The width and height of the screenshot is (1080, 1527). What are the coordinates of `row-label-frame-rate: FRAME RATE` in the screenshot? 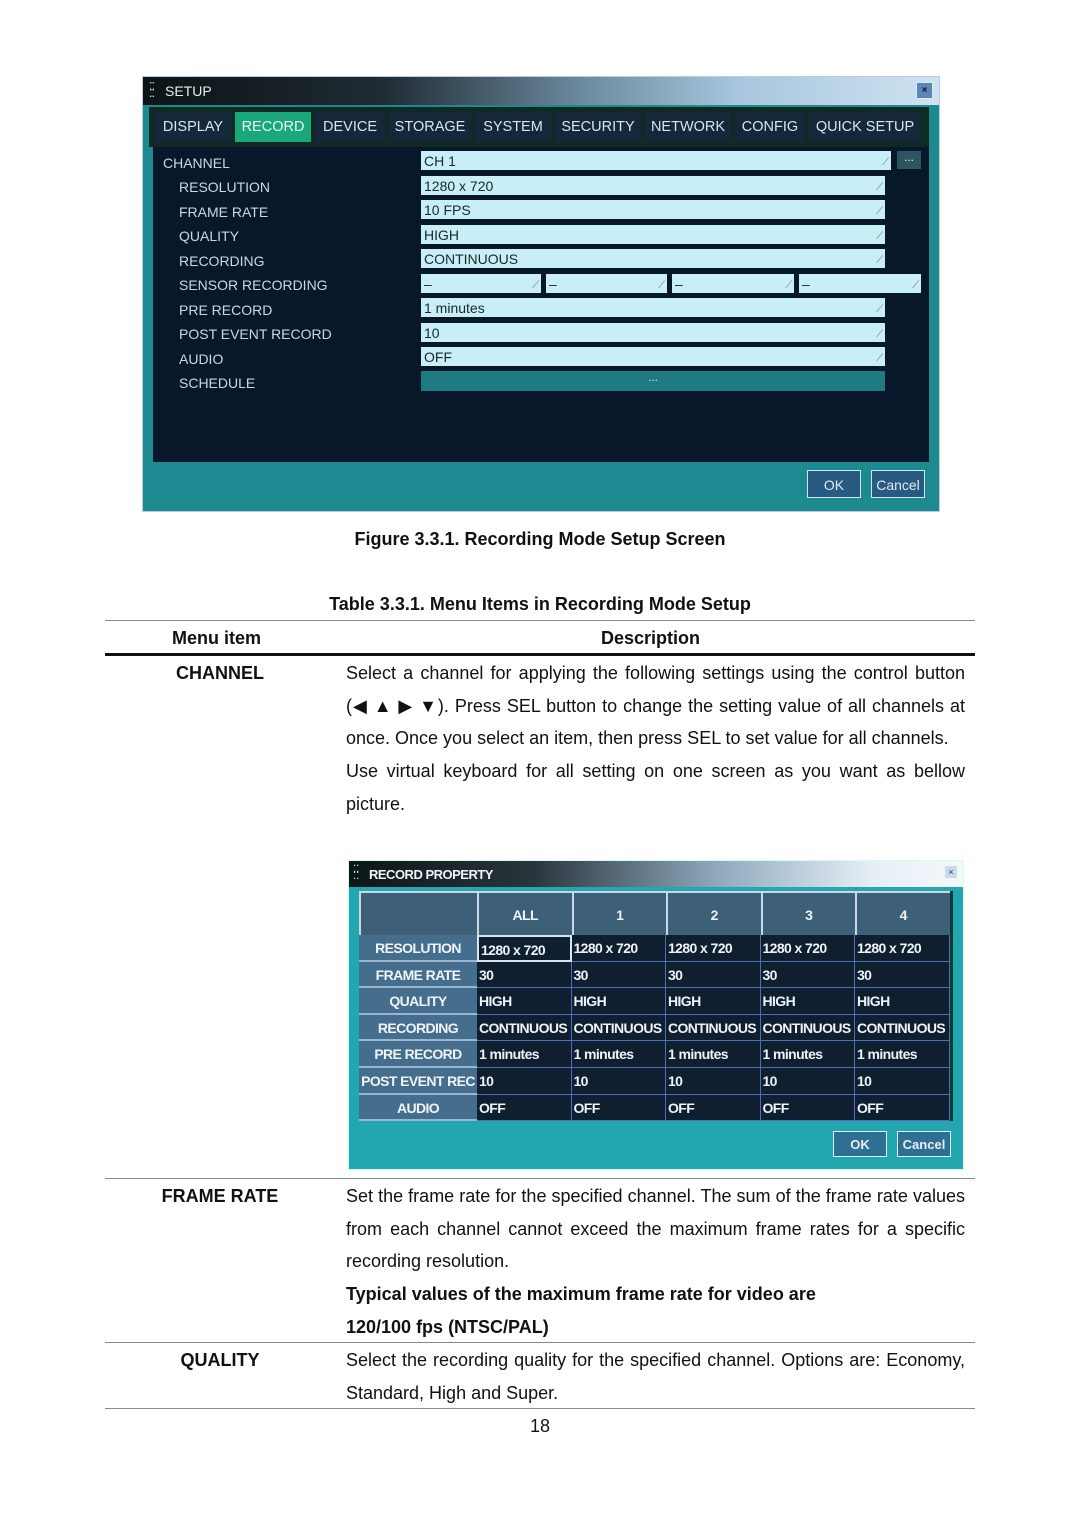 It's located at (418, 975).